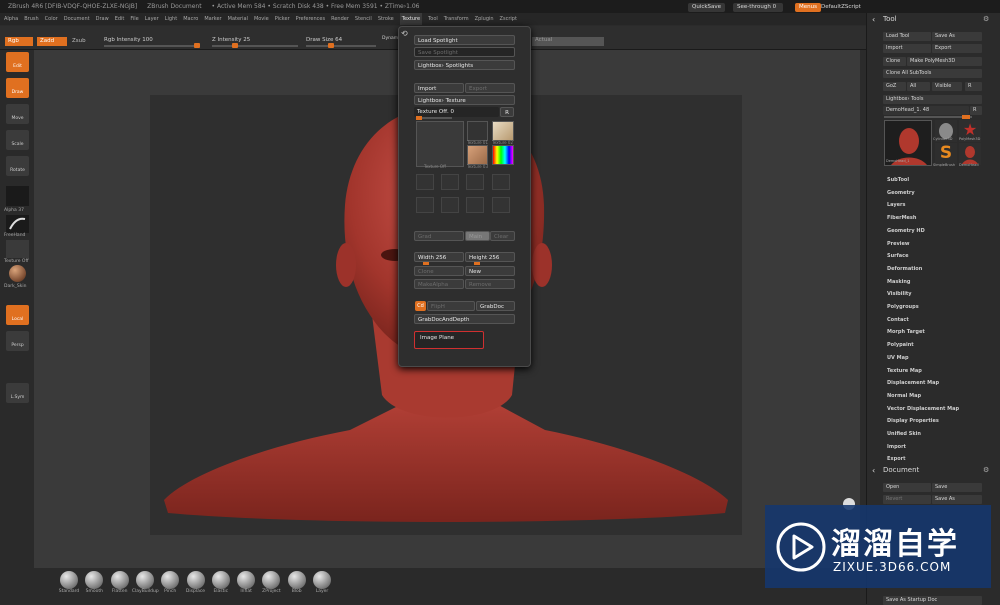 This screenshot has height=605, width=1000. What do you see at coordinates (495, 306) in the screenshot?
I see `grab-doc-button: GrabDoc` at bounding box center [495, 306].